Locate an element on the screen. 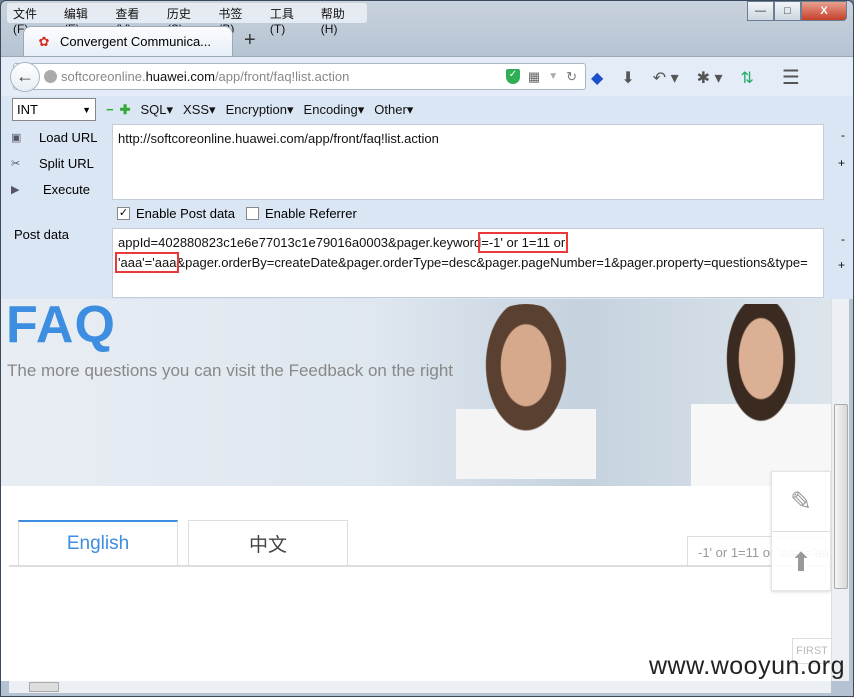 The width and height of the screenshot is (854, 697). select-value: INT is located at coordinates (27, 109).